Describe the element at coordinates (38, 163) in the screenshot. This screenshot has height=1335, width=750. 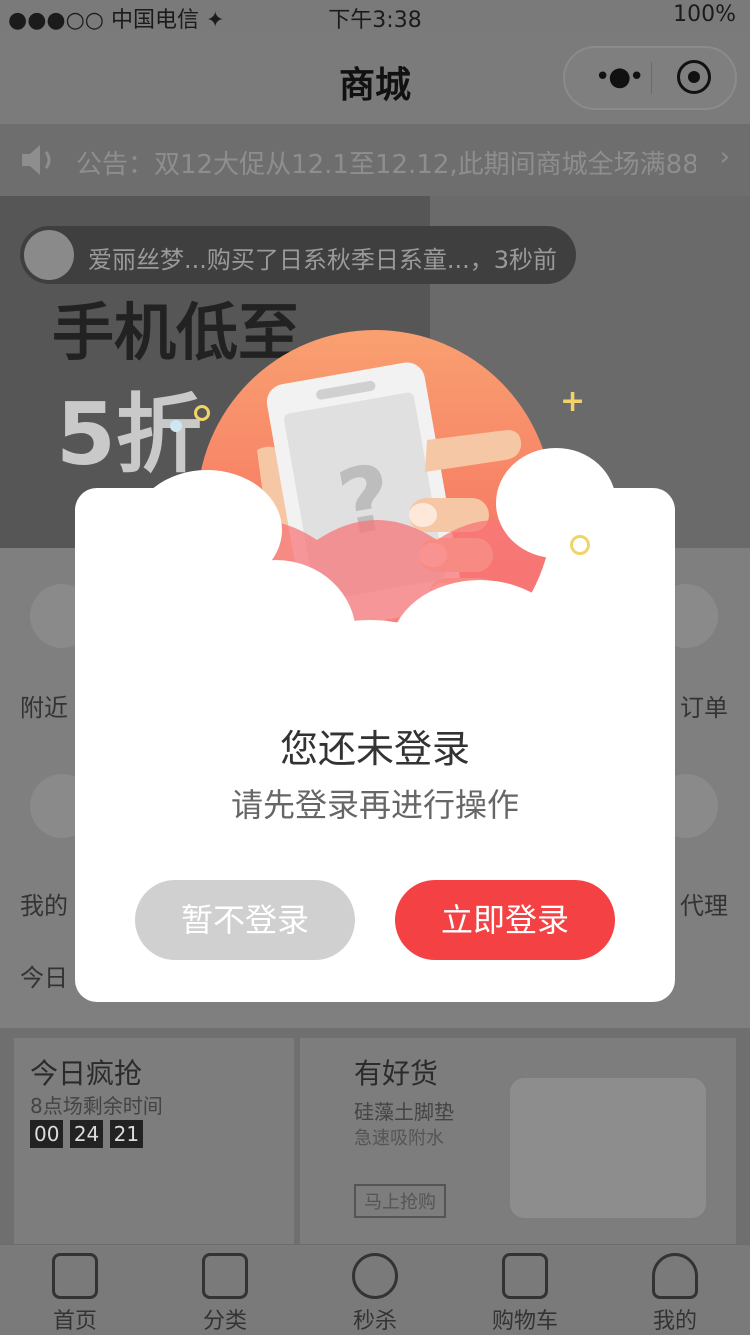
I see `speaker-icon` at that location.